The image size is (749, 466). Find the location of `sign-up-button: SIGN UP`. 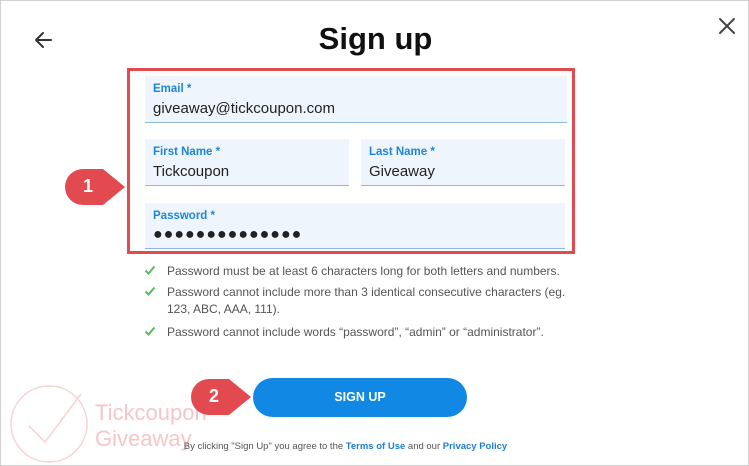

sign-up-button: SIGN UP is located at coordinates (360, 397).